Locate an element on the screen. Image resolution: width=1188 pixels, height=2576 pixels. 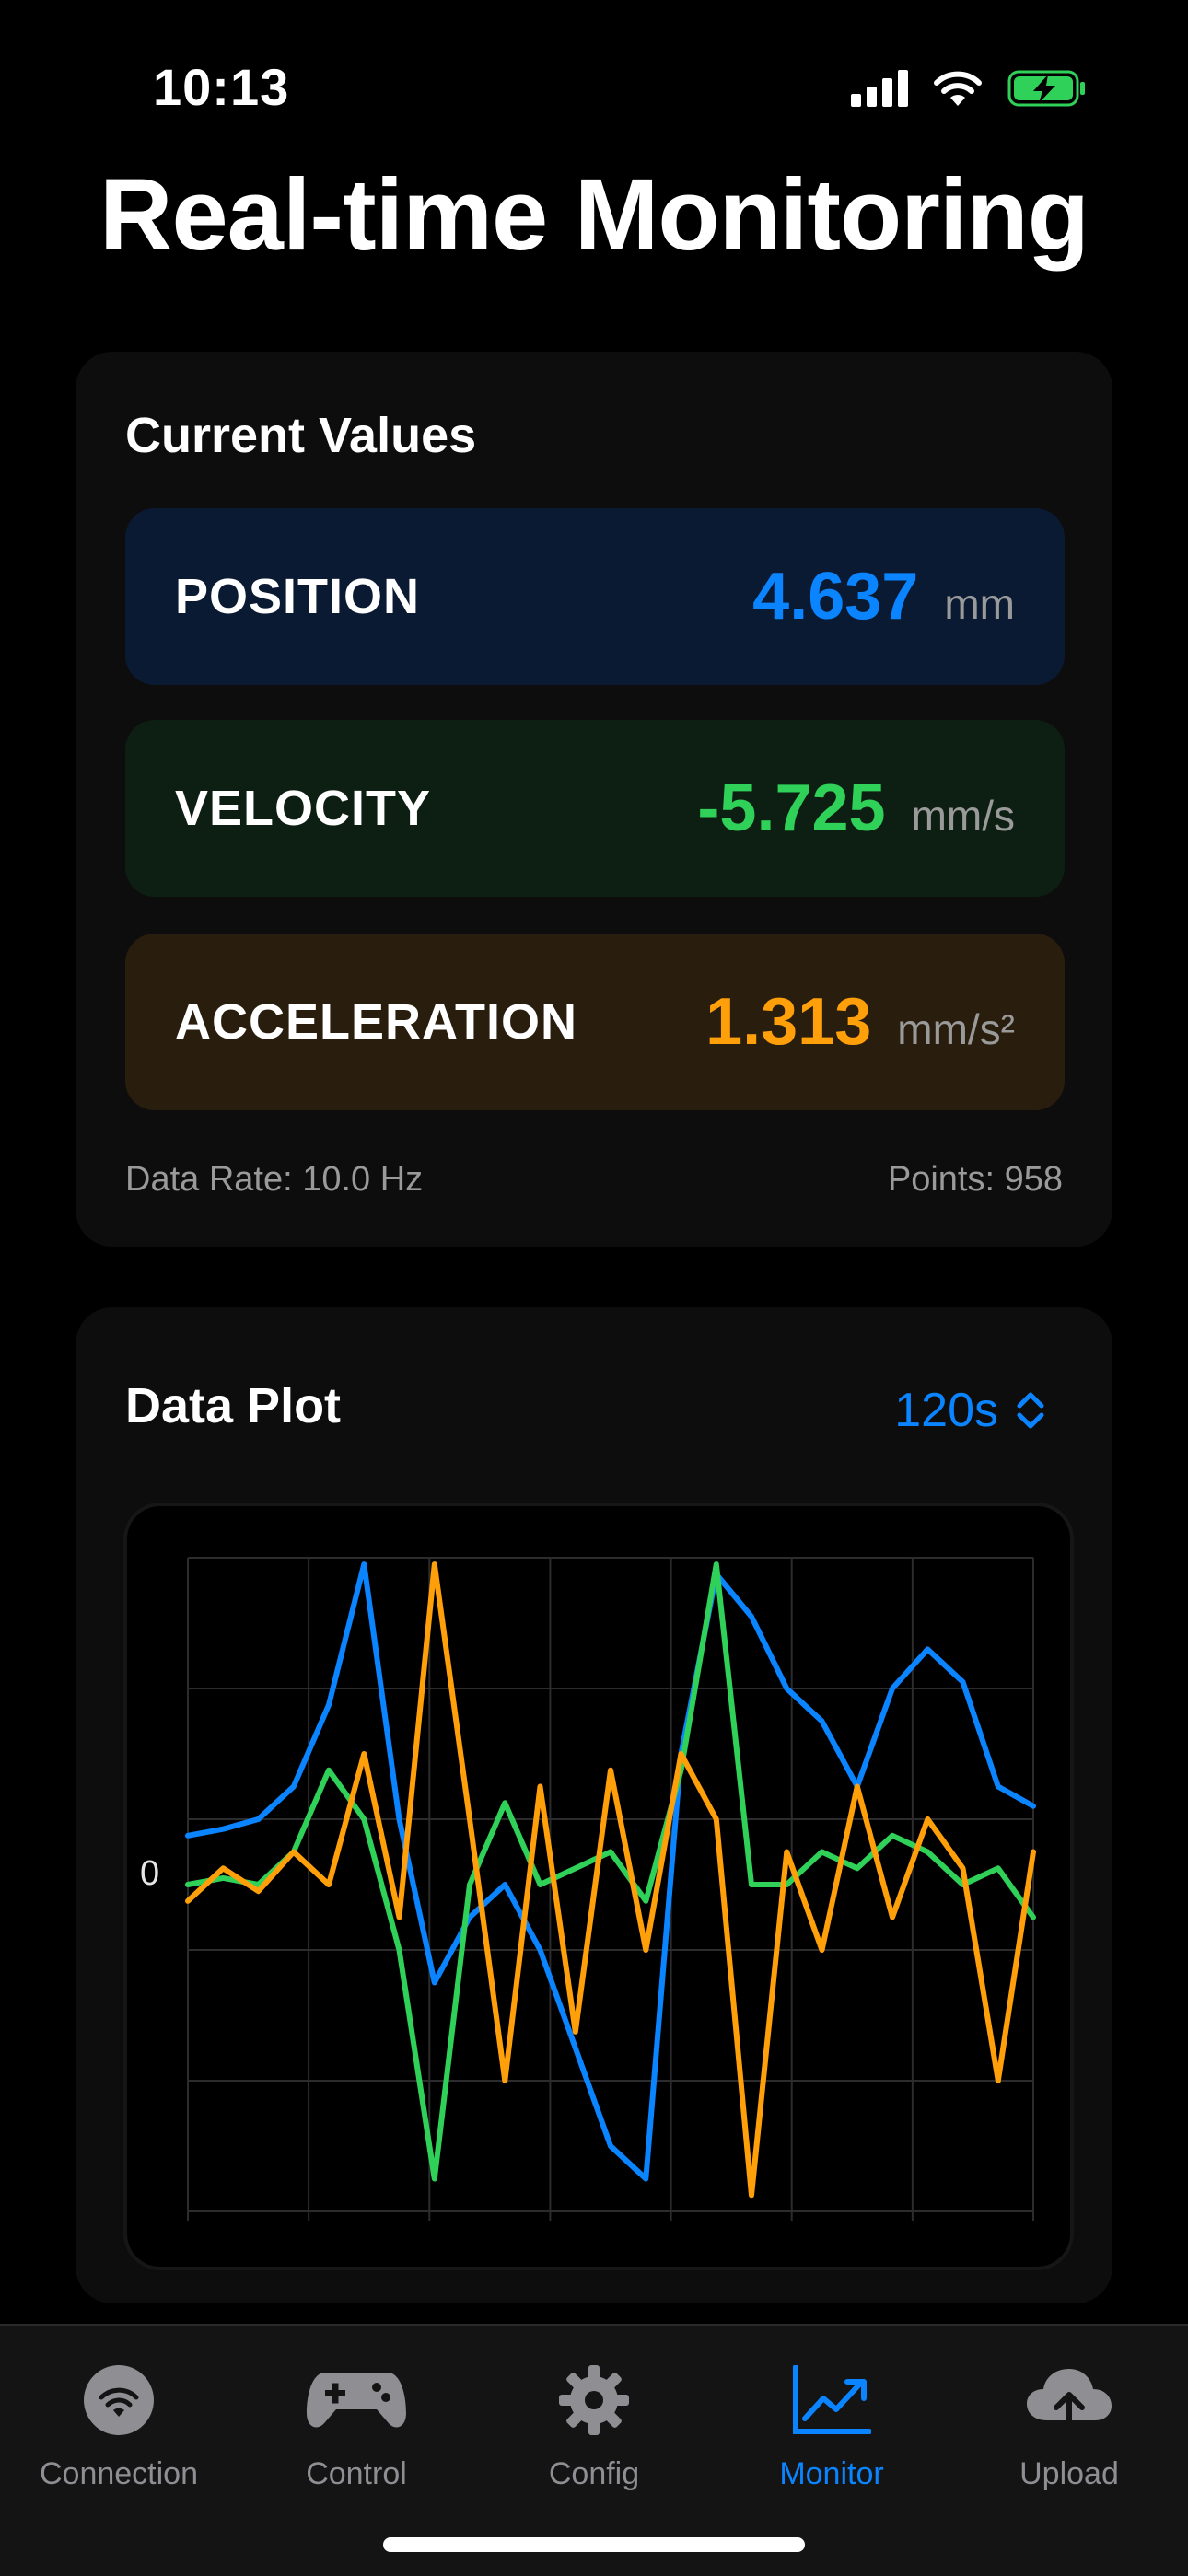
home-indicator is located at coordinates (594, 2544).